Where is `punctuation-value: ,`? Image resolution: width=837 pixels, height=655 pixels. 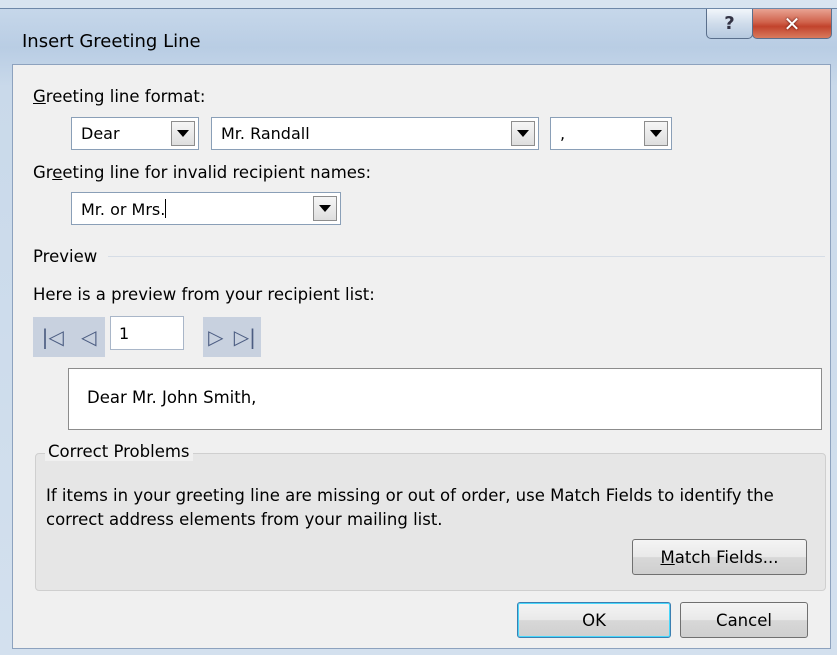 punctuation-value: , is located at coordinates (563, 133).